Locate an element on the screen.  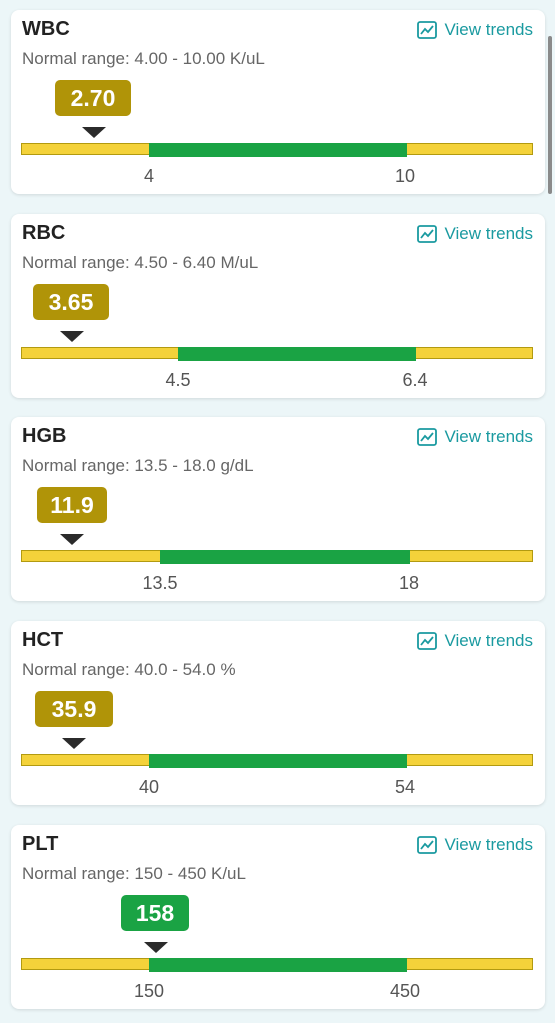
result-value-badge: 2.70 is located at coordinates (93, 98).